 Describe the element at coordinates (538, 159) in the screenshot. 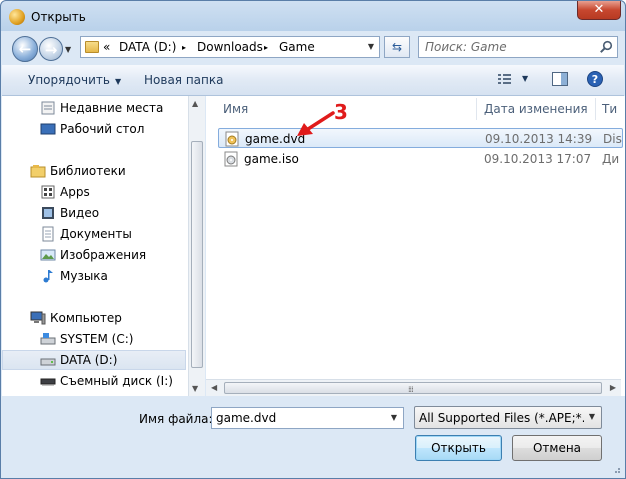

I see `file-date: 09.10.2013 17:07` at that location.